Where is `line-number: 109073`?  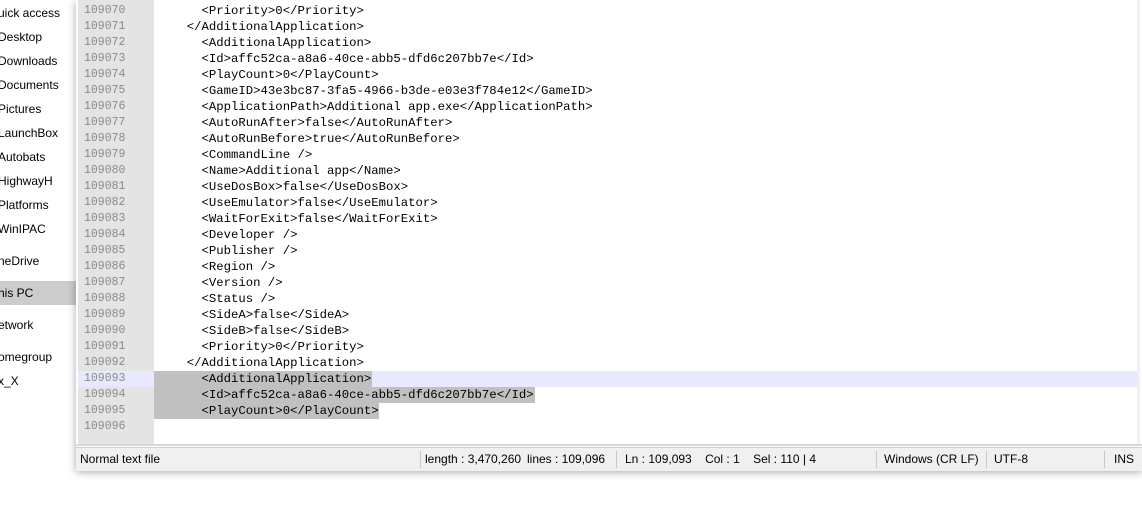
line-number: 109073 is located at coordinates (105, 58).